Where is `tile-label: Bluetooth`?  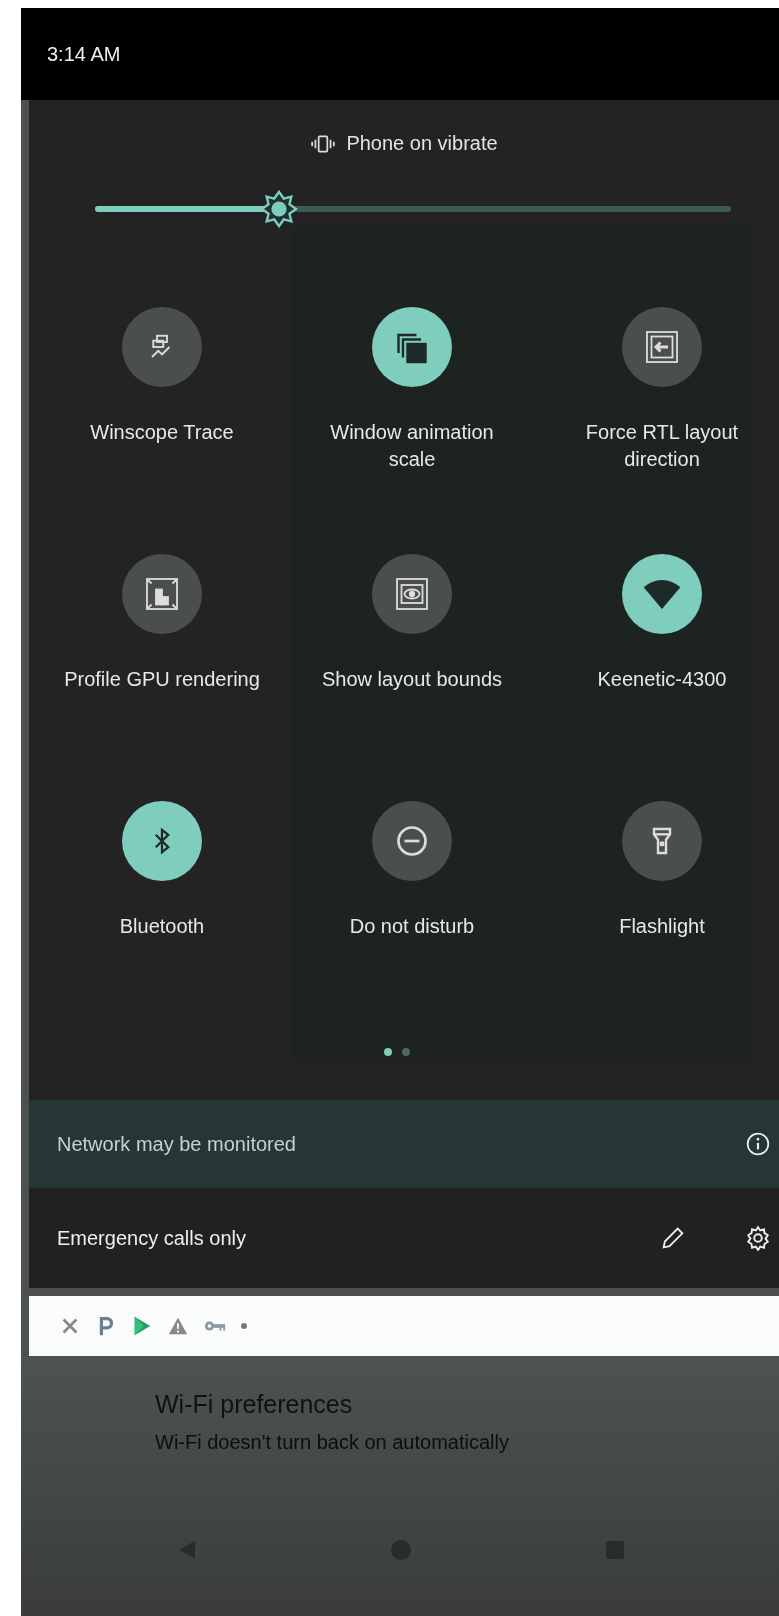
tile-label: Bluetooth is located at coordinates (162, 926).